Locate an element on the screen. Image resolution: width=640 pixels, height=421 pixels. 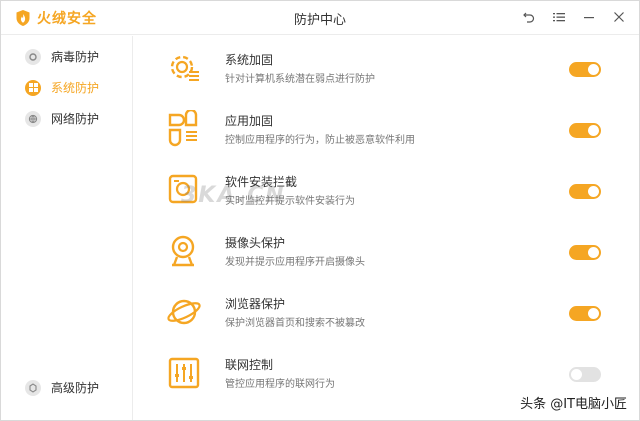
window-controls is located at coordinates (574, 17).